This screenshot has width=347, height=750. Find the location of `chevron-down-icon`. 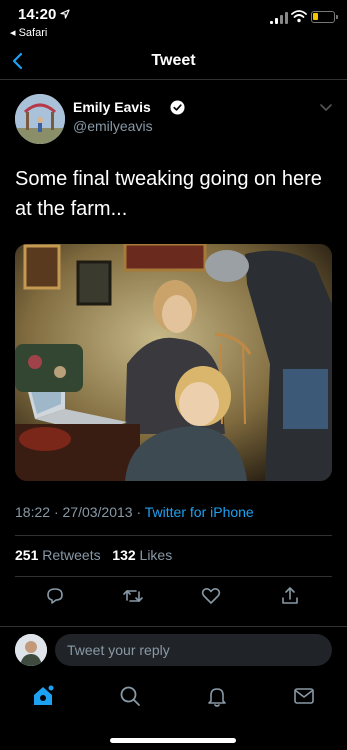

chevron-down-icon is located at coordinates (326, 107).